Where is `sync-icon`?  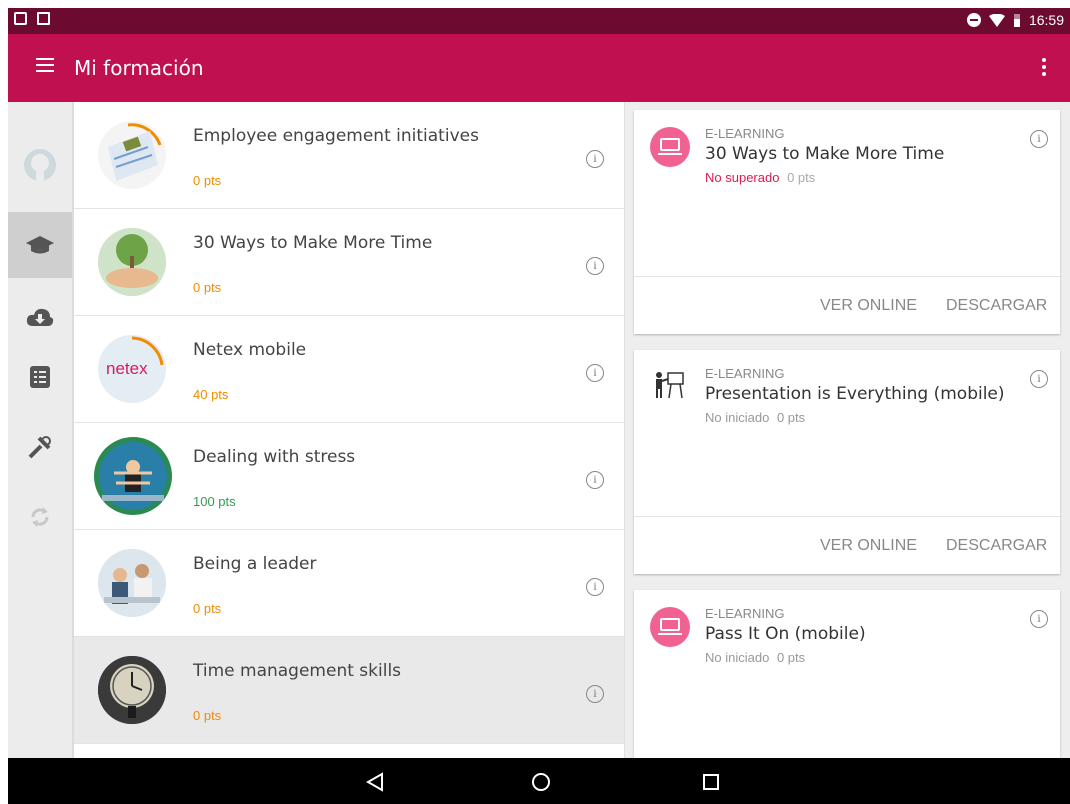
sync-icon is located at coordinates (40, 517).